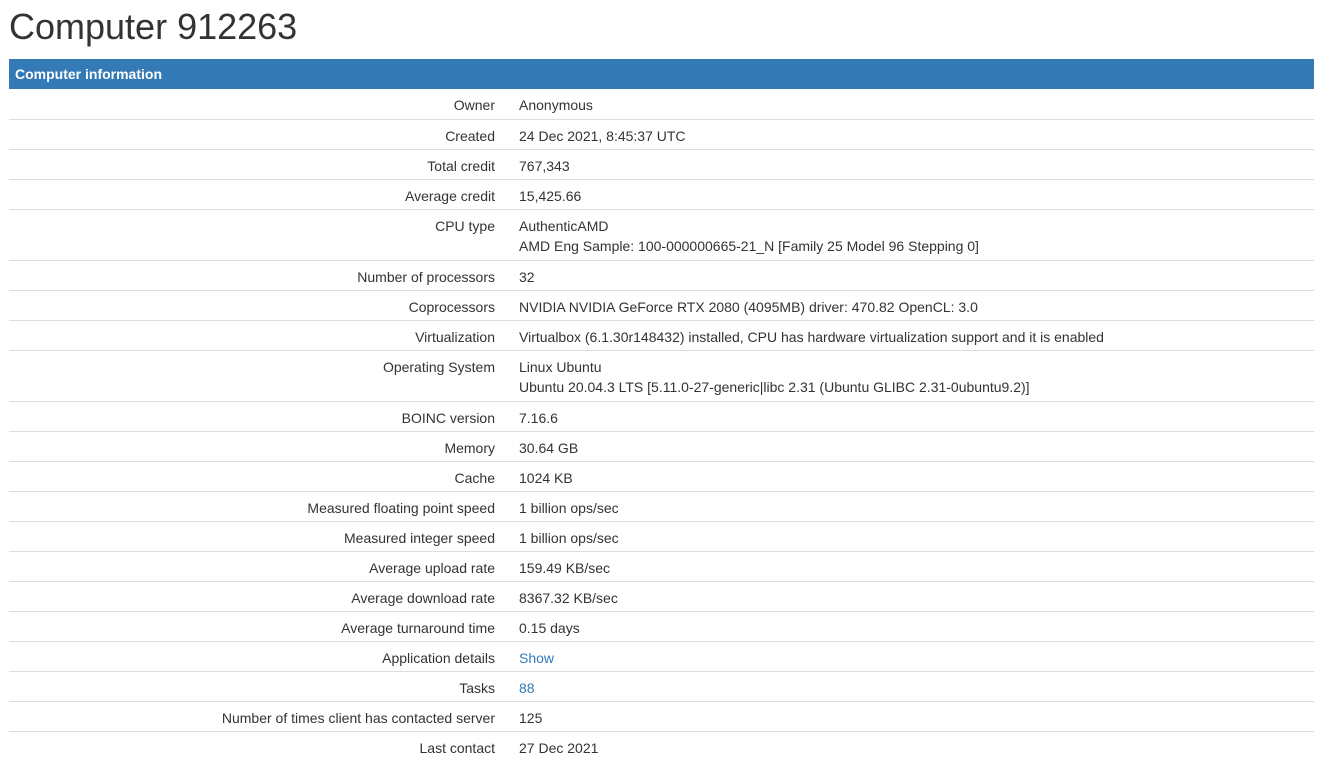 This screenshot has height=783, width=1319. What do you see at coordinates (916, 275) in the screenshot?
I see `row-value: 32` at bounding box center [916, 275].